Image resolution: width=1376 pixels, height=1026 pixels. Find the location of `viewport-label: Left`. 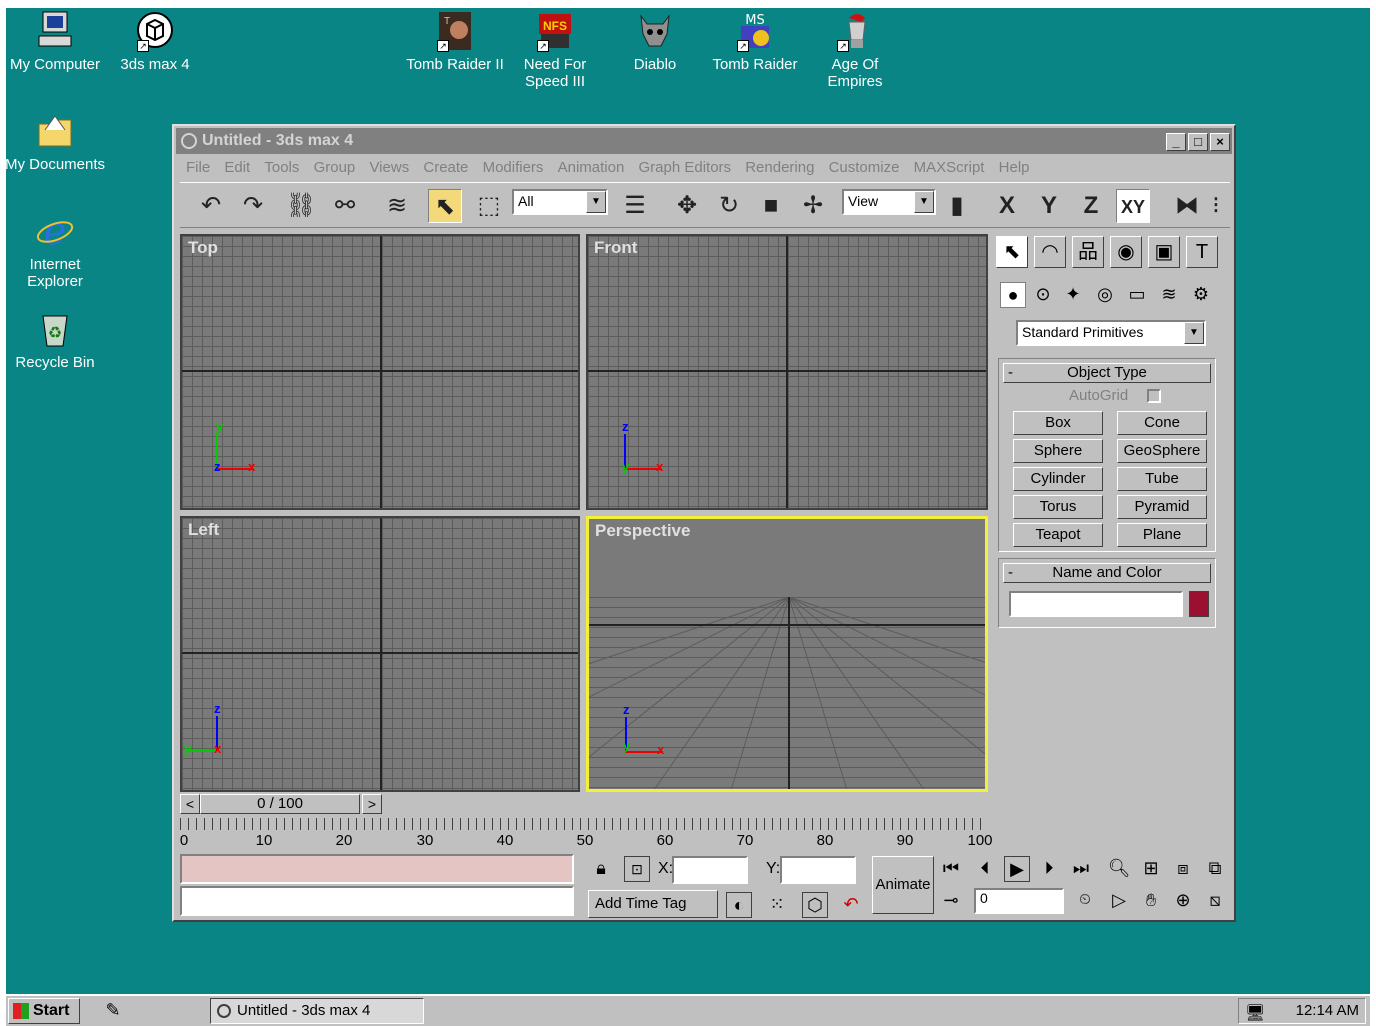

viewport-label: Left is located at coordinates (203, 530).